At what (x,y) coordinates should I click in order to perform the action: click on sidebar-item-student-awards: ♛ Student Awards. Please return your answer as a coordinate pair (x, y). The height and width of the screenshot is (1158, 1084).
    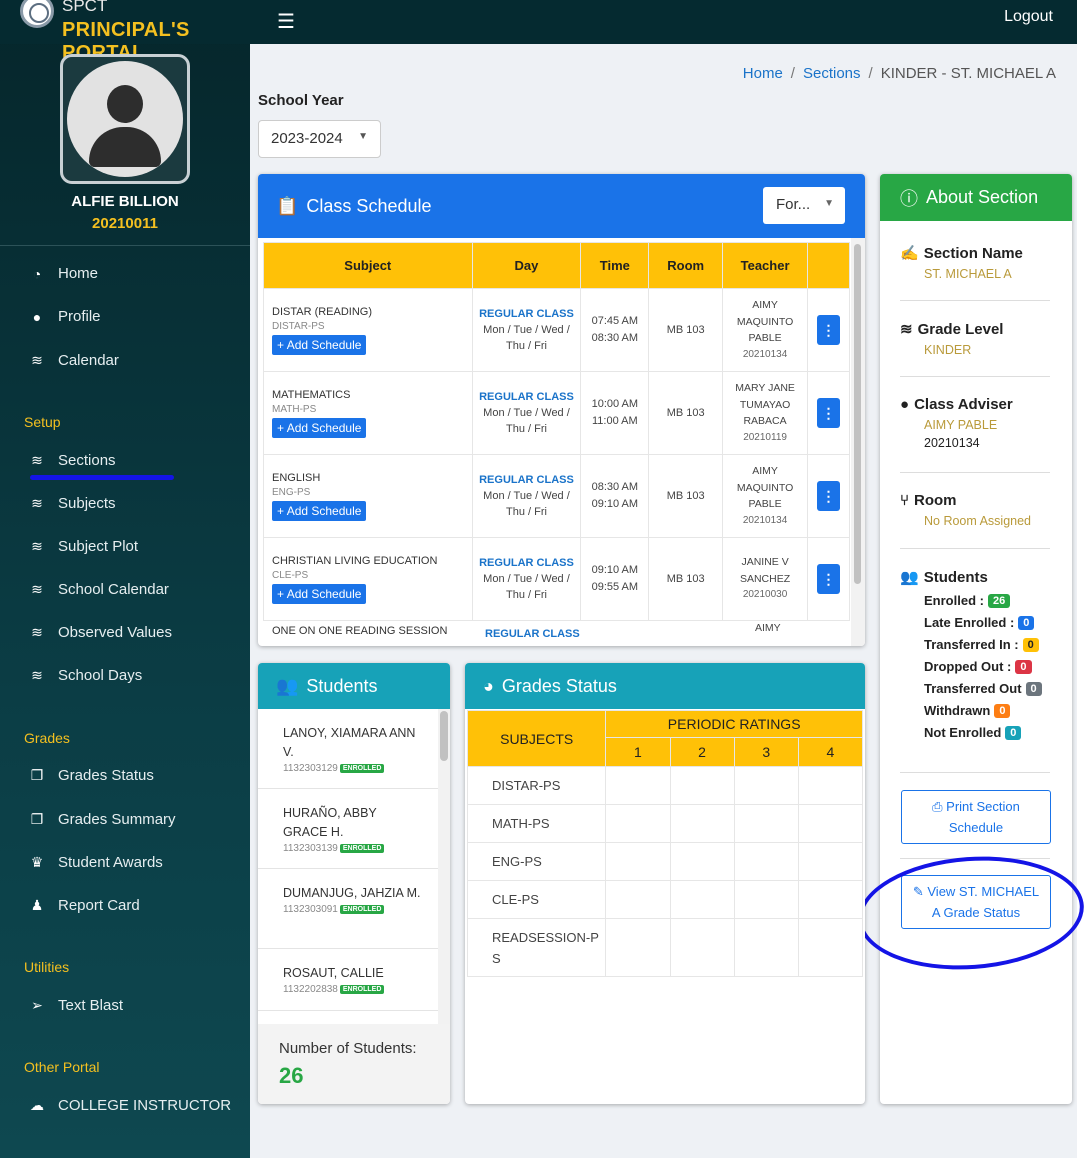
    Looking at the image, I should click on (95, 862).